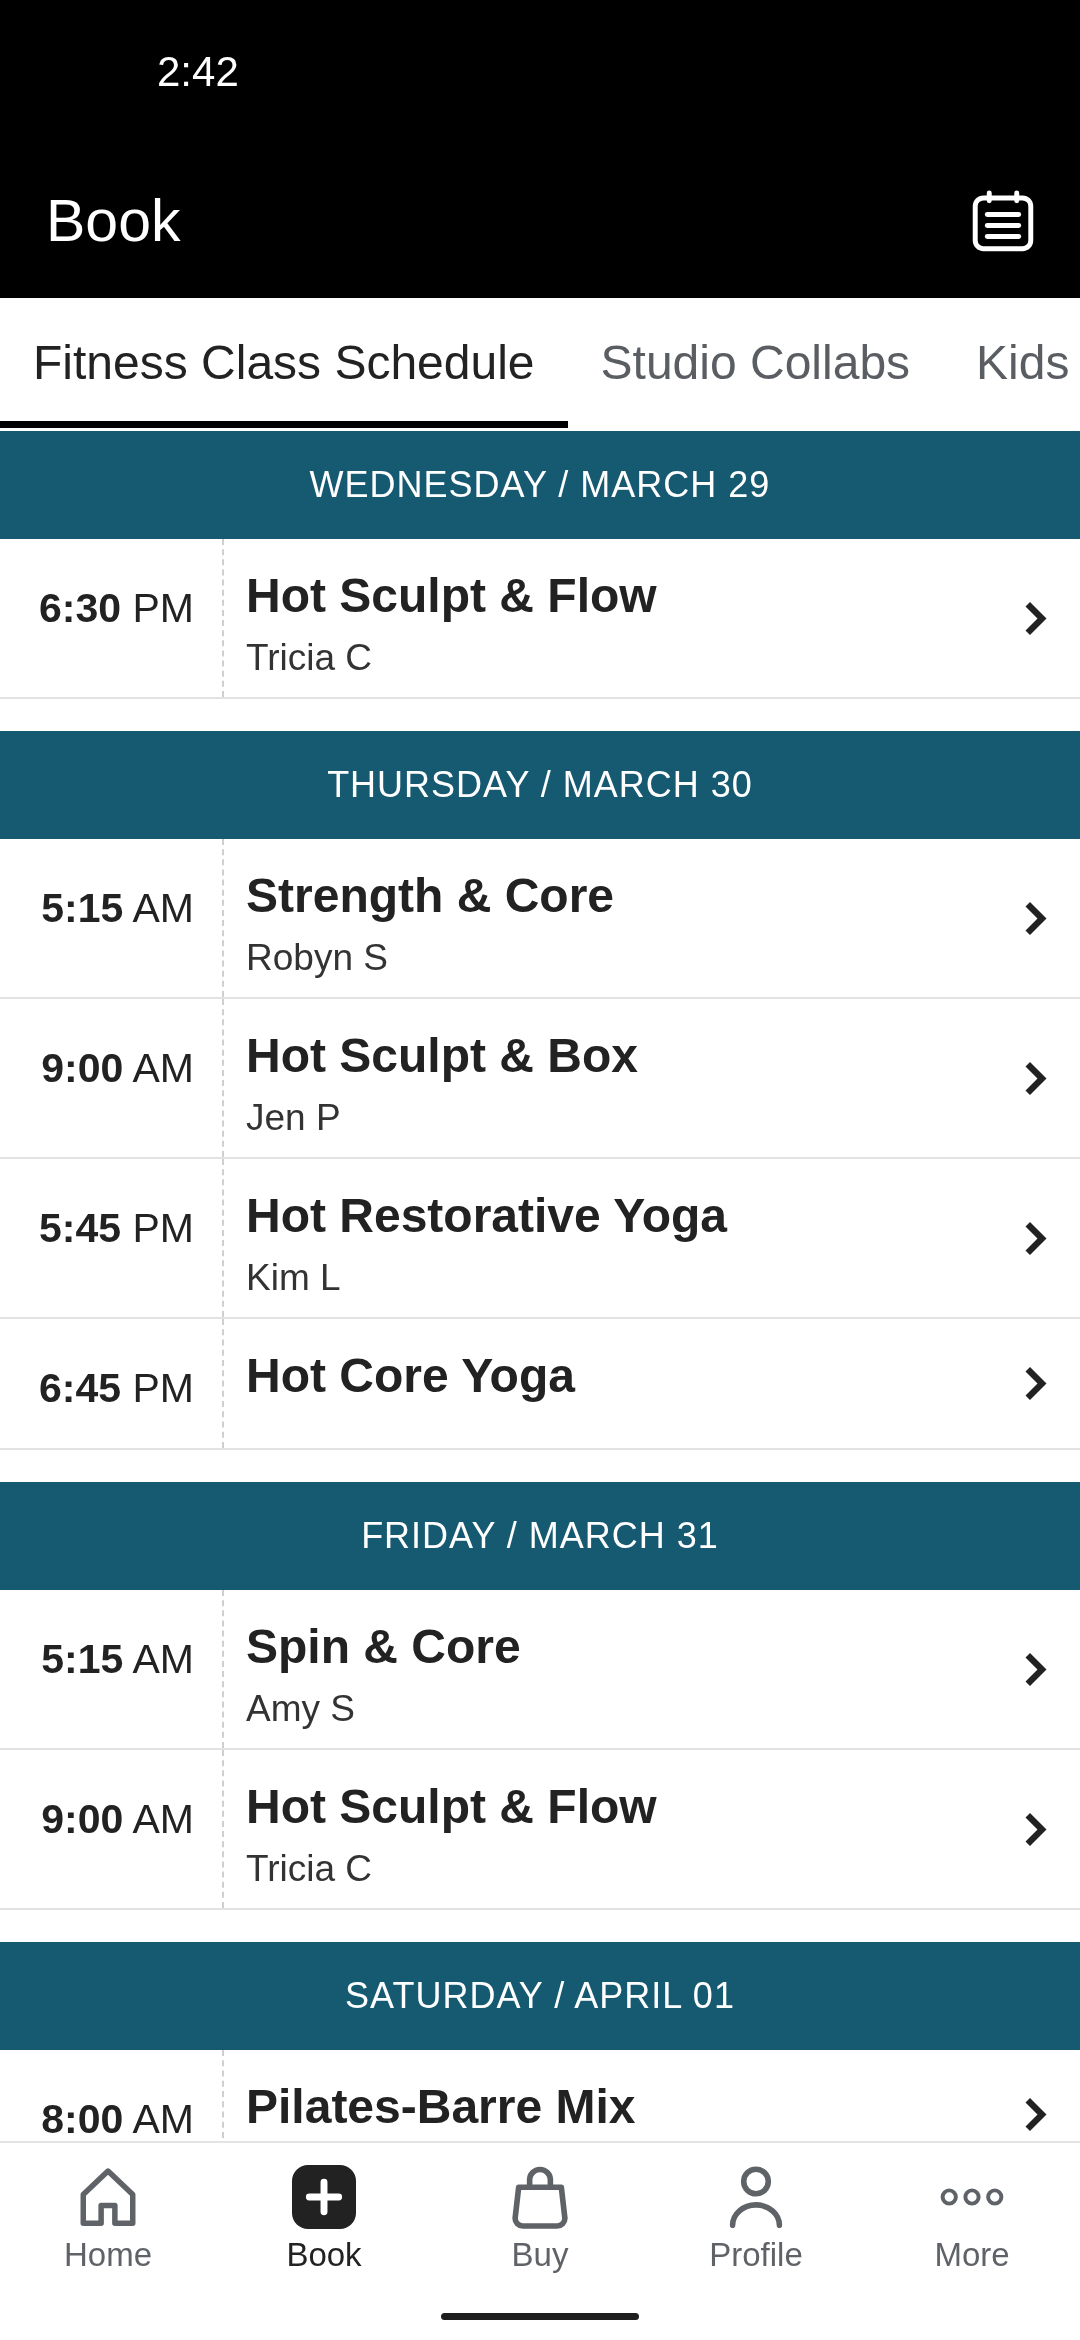  Describe the element at coordinates (383, 1647) in the screenshot. I see `class-title: Spin & Core` at that location.